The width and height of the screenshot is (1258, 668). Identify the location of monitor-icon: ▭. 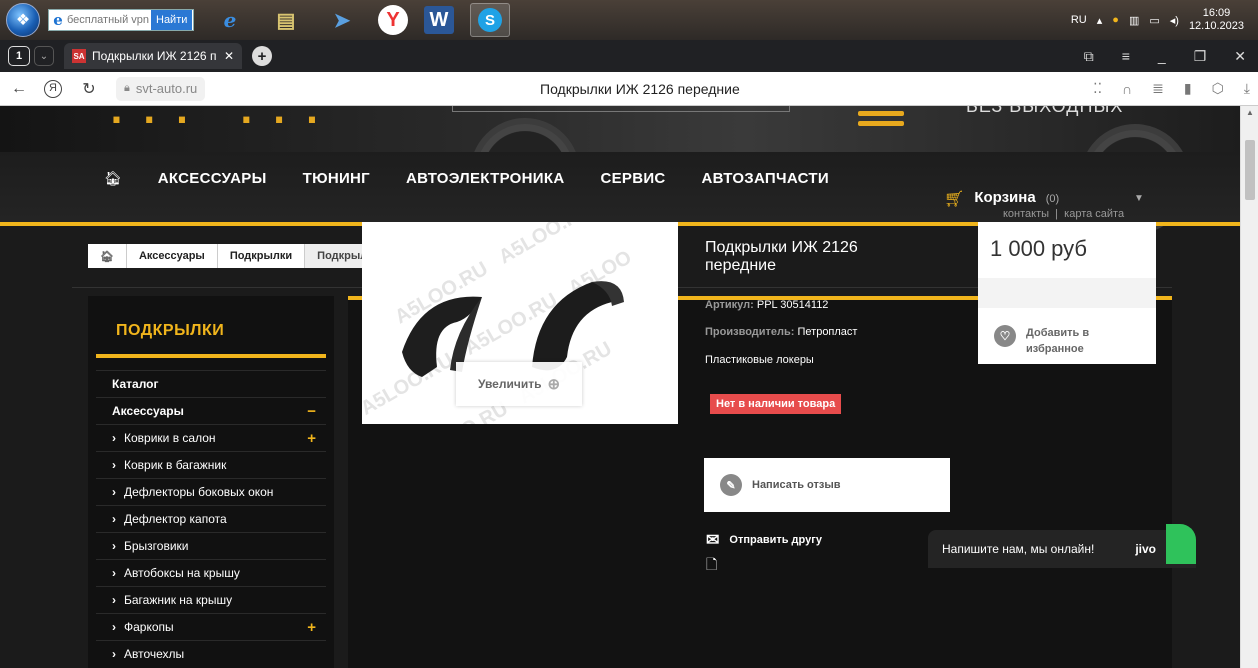
(1154, 20).